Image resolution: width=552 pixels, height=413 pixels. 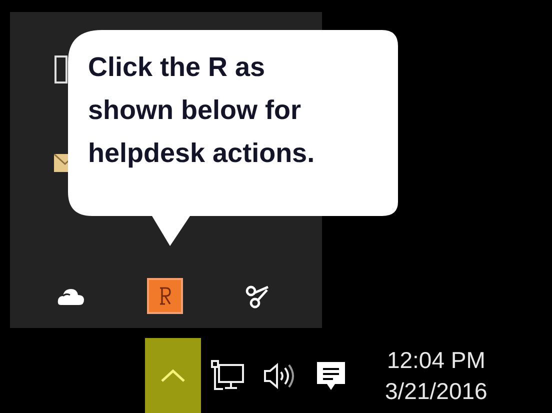 What do you see at coordinates (173, 375) in the screenshot?
I see `caret-up-icon` at bounding box center [173, 375].